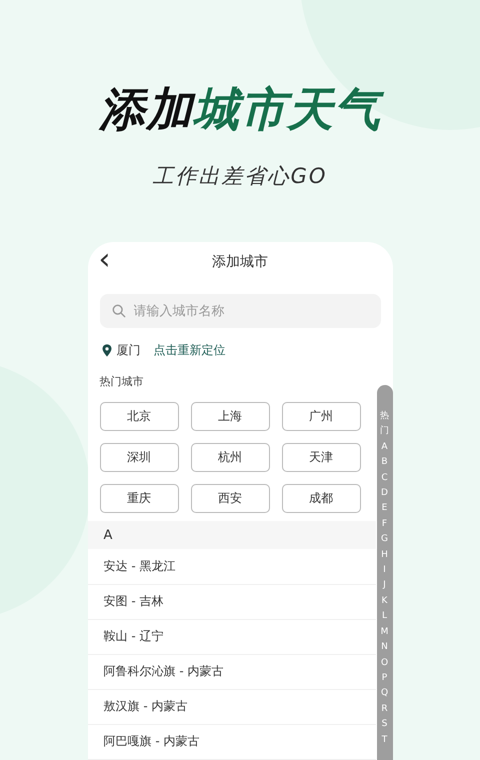 The image size is (480, 760). What do you see at coordinates (104, 261) in the screenshot?
I see `back-button: ‹` at bounding box center [104, 261].